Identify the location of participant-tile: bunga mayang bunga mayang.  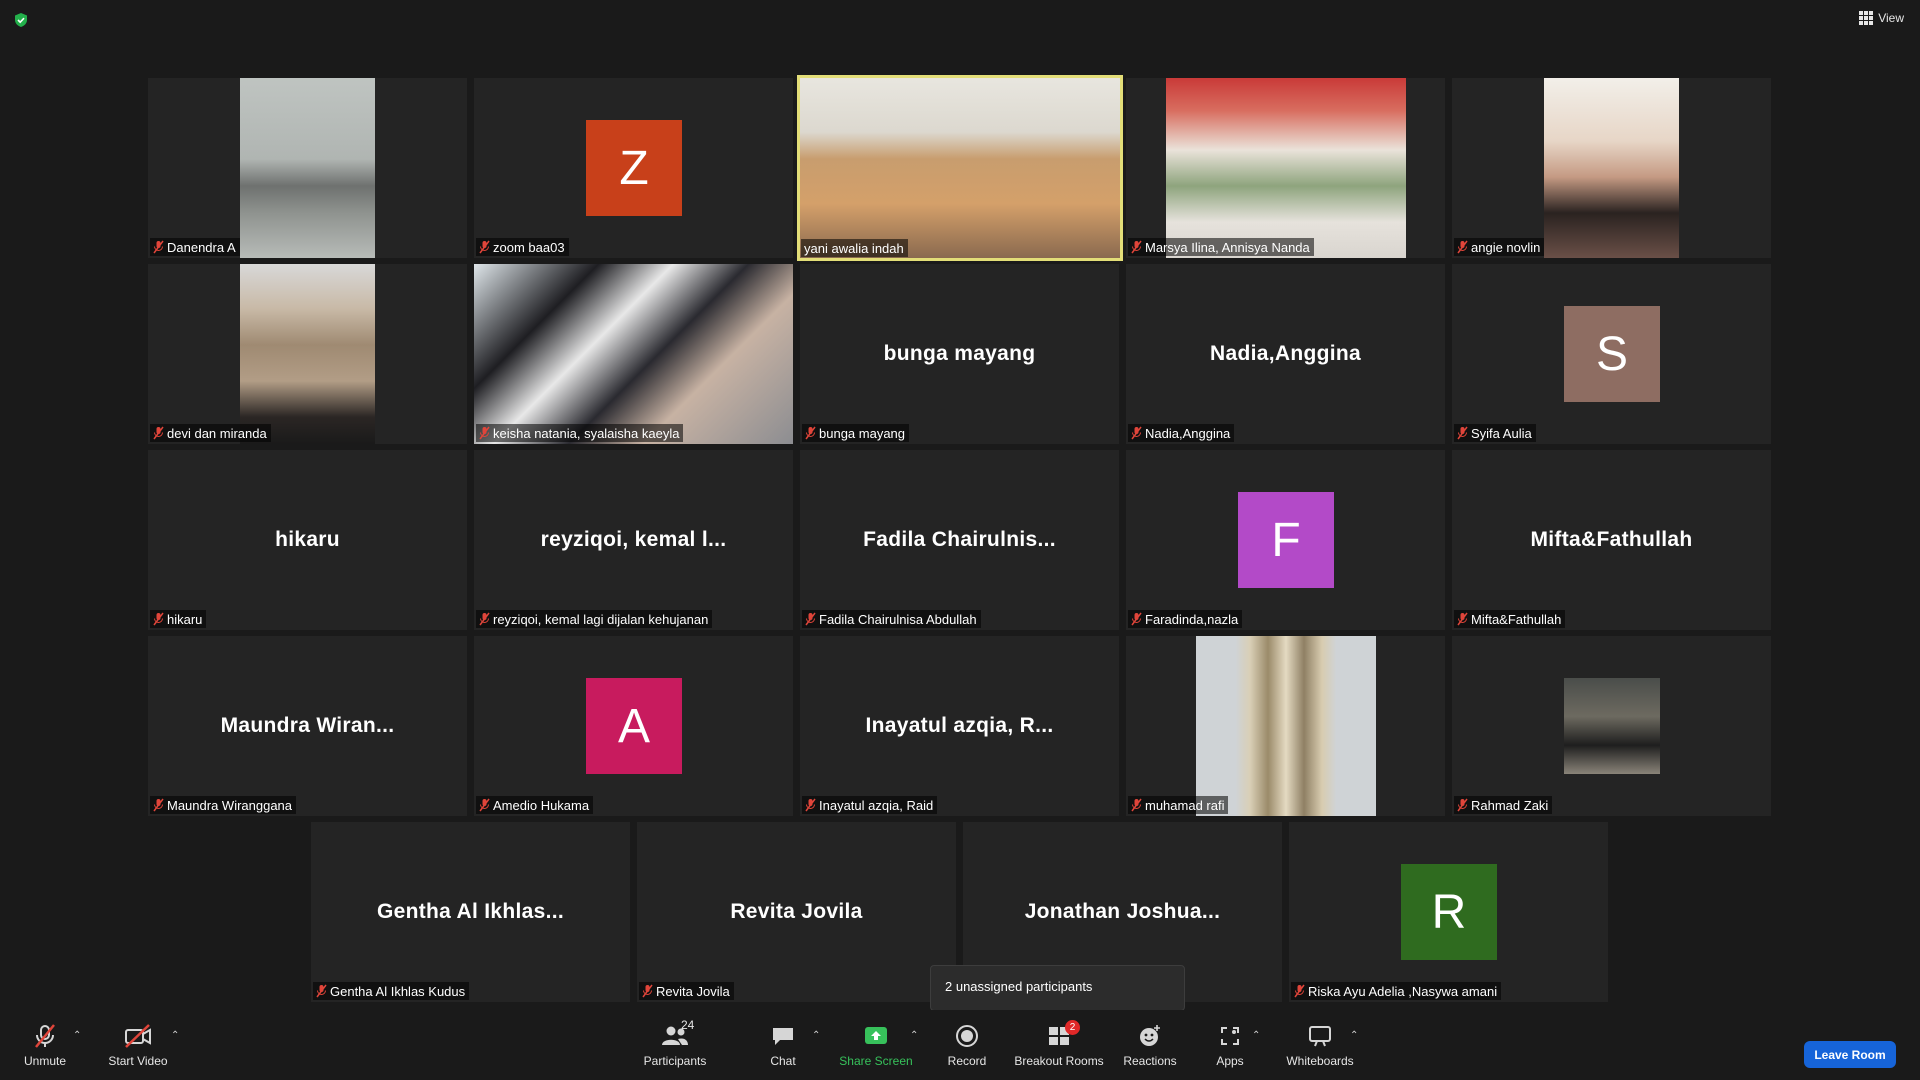
(959, 354).